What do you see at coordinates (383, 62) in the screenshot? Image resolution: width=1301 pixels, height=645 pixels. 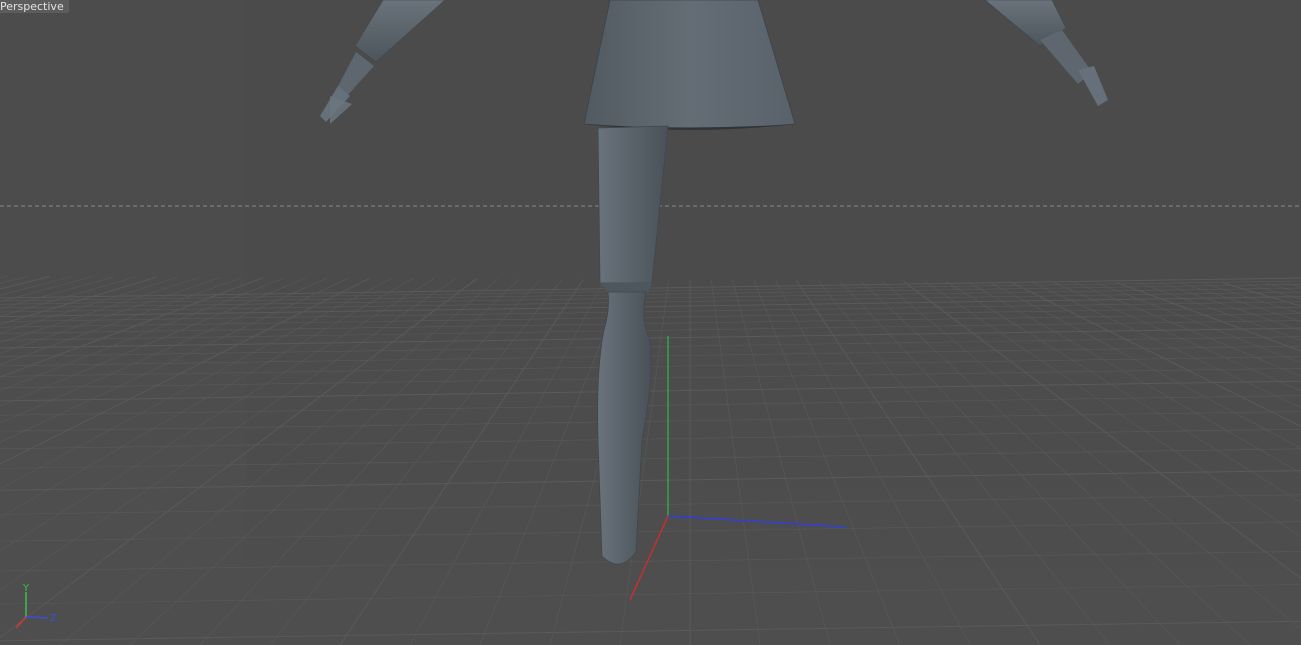 I see `left-arm` at bounding box center [383, 62].